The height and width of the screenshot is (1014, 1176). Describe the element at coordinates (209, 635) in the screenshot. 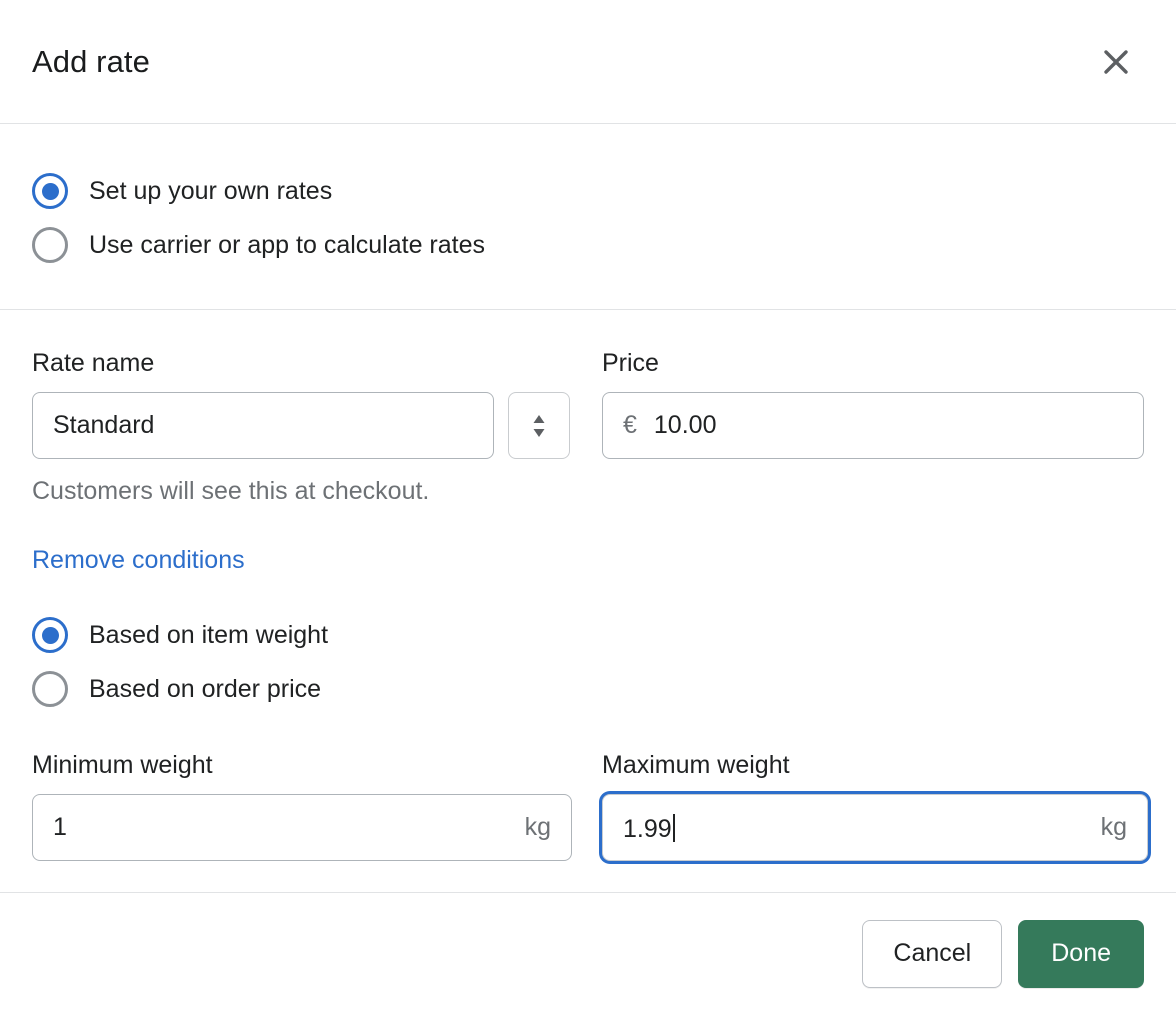

I see `radio-label: Based on item weight` at that location.